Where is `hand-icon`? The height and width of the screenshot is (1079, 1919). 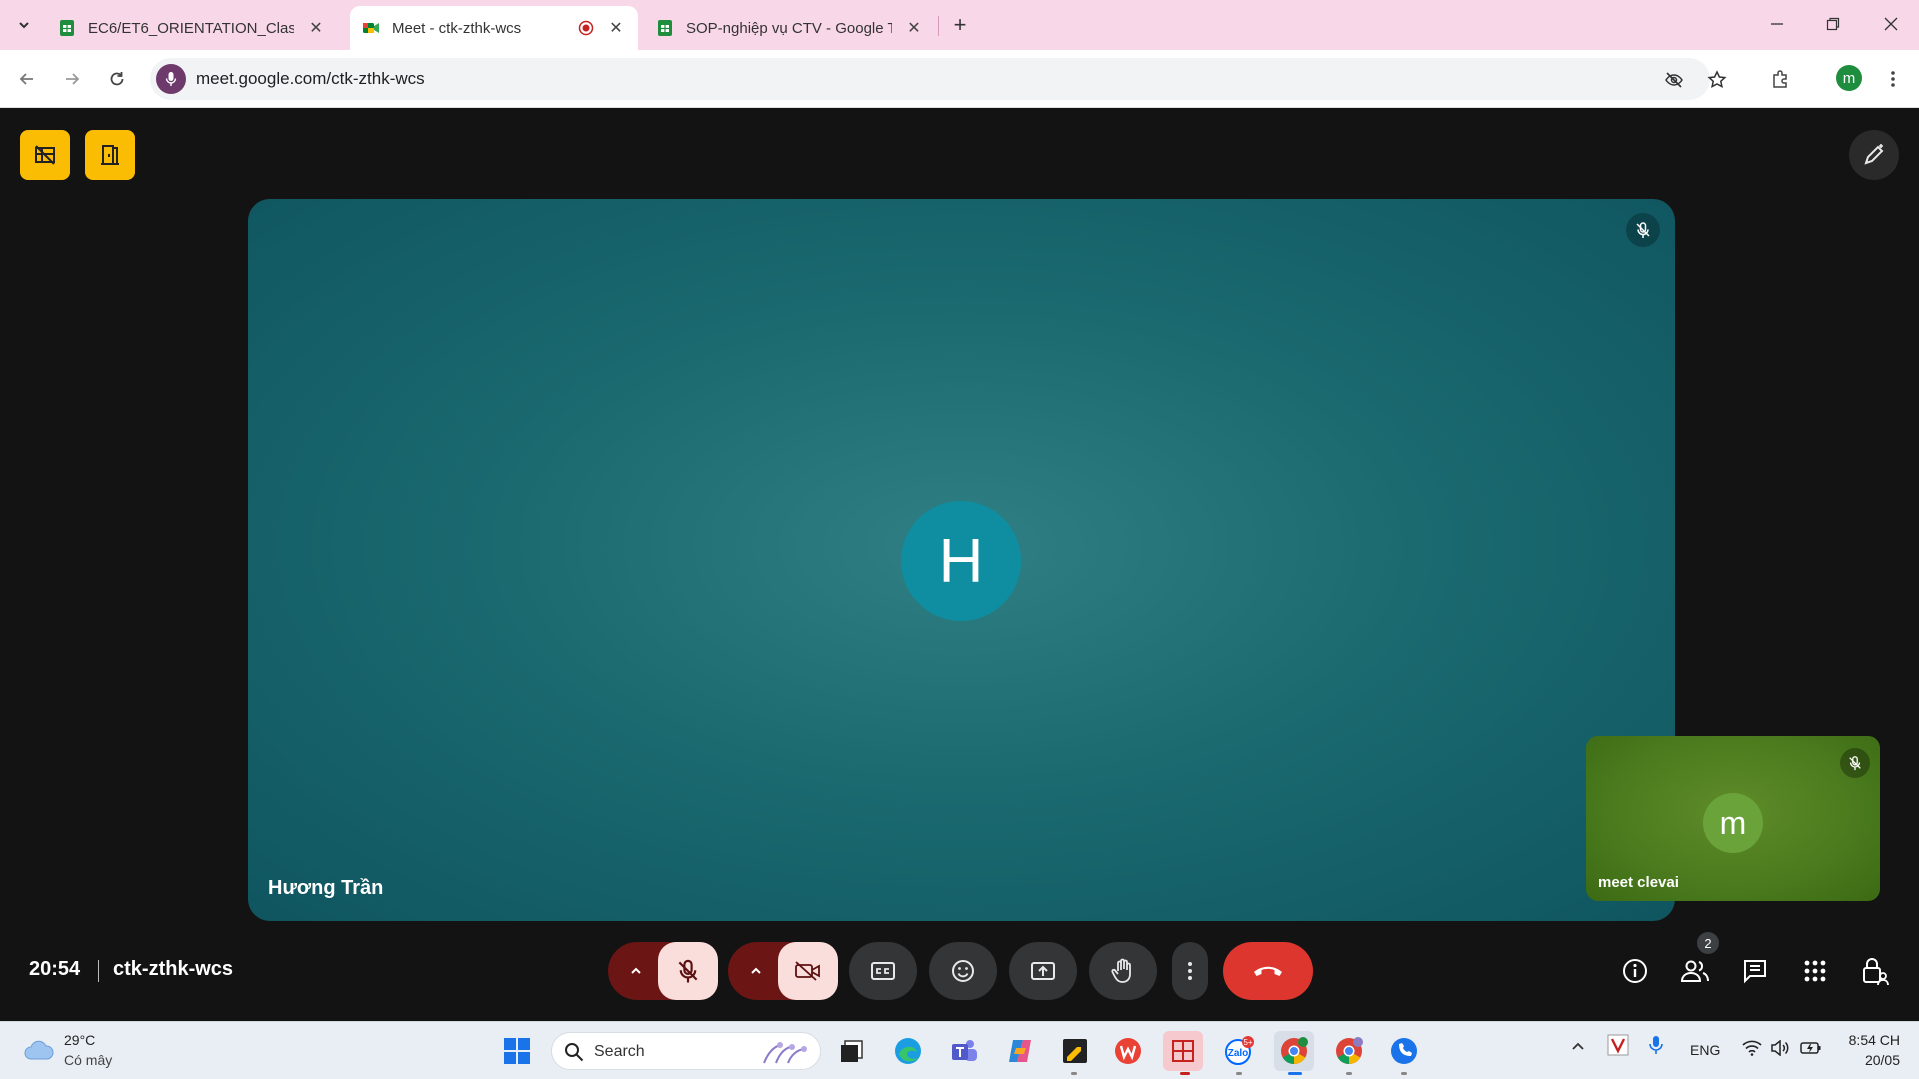 hand-icon is located at coordinates (1121, 970).